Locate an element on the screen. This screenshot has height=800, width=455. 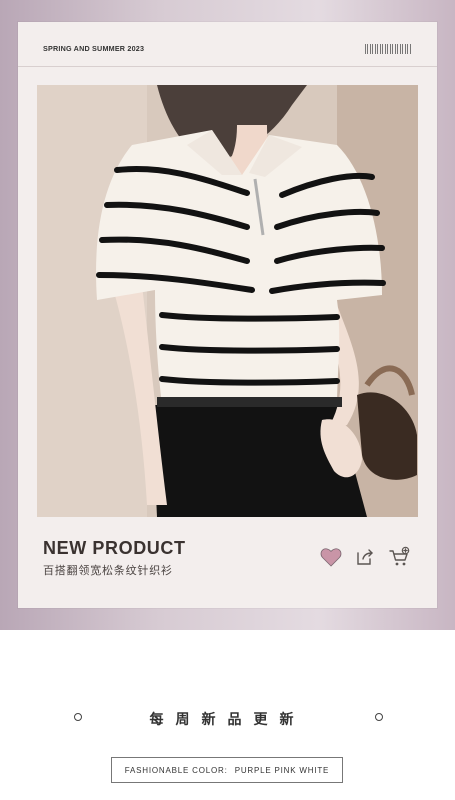
fashion-color-label: FASHIONABLE COLOR: is located at coordinates (176, 770).